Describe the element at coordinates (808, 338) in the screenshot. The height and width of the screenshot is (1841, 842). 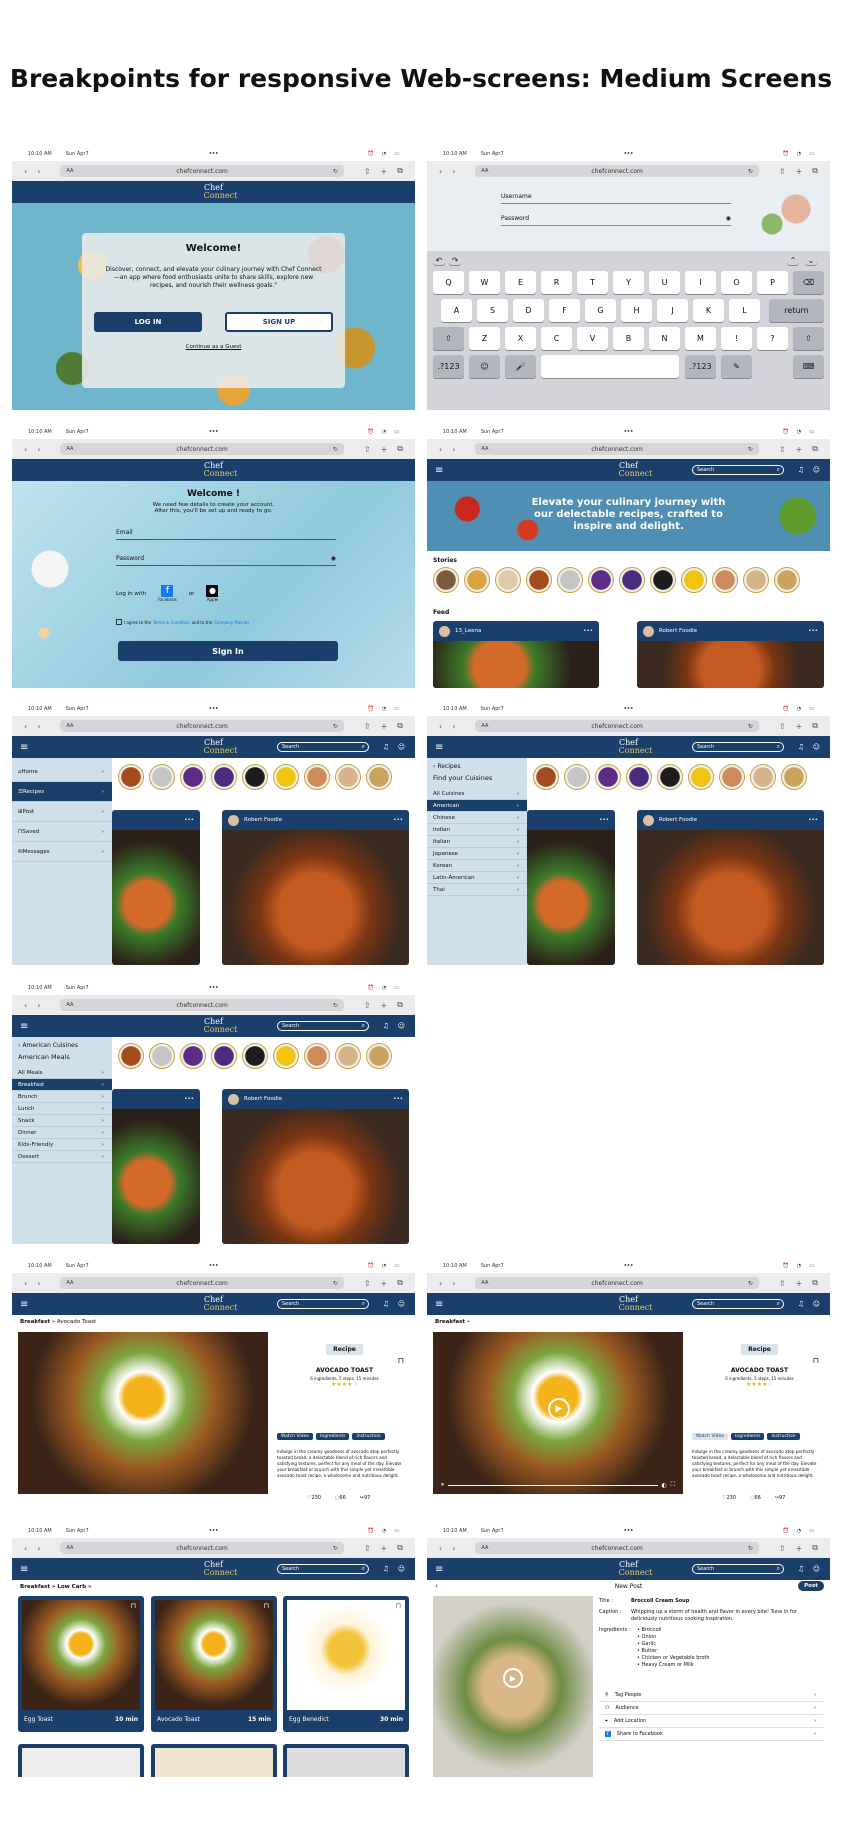
I see `shift-key: ⇧` at that location.